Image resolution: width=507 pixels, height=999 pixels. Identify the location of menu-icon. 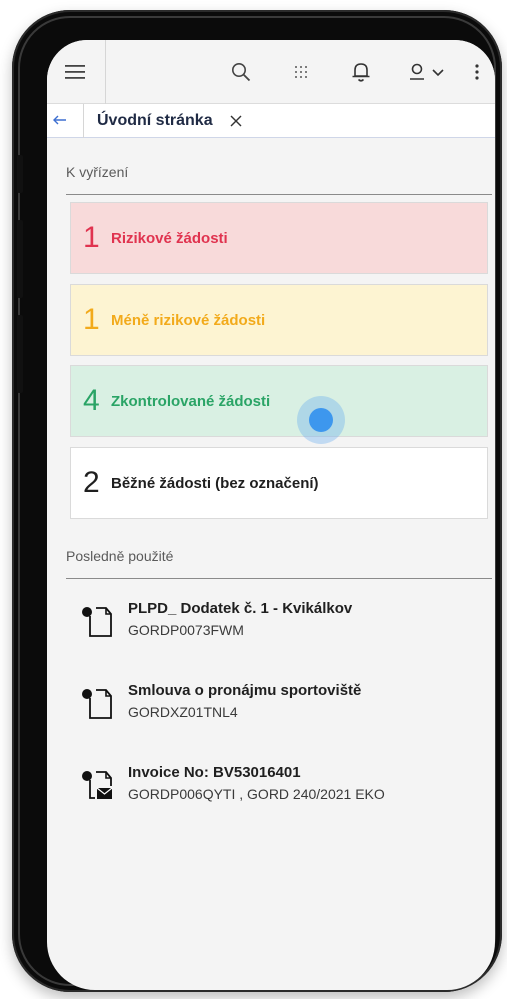
(75, 72).